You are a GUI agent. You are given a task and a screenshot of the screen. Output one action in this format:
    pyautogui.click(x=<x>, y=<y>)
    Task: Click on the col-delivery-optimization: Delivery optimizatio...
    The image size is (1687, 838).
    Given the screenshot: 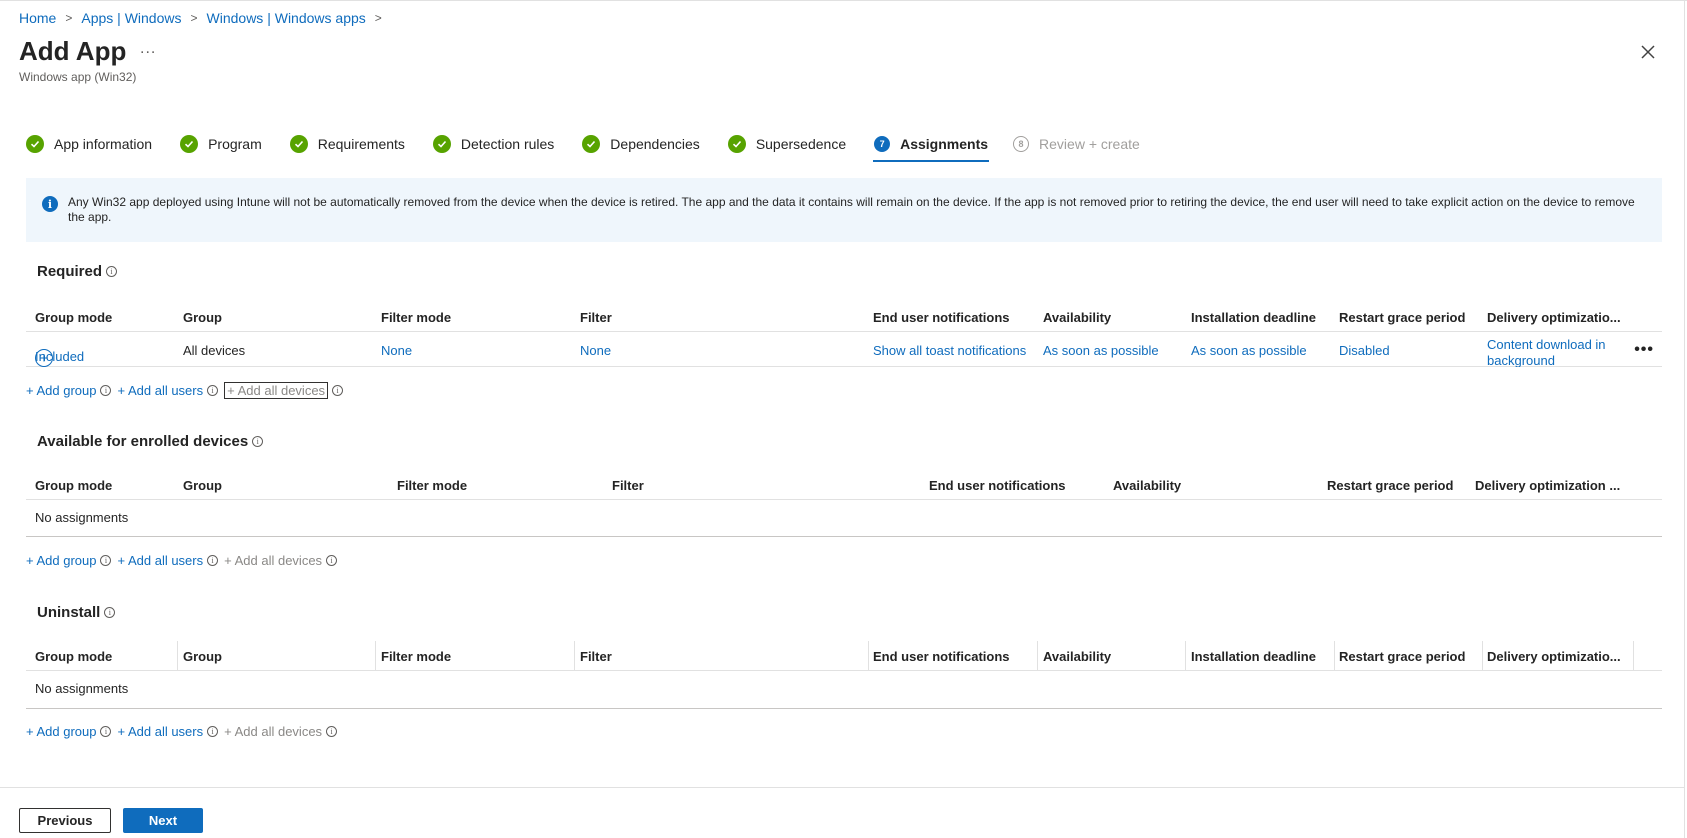 What is the action you would take?
    pyautogui.click(x=1554, y=656)
    